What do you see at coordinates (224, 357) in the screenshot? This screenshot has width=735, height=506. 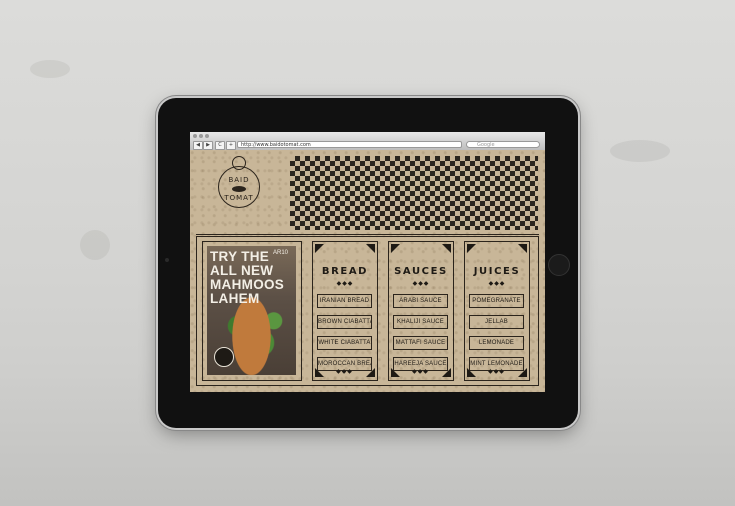 I see `promo-badge-icon` at bounding box center [224, 357].